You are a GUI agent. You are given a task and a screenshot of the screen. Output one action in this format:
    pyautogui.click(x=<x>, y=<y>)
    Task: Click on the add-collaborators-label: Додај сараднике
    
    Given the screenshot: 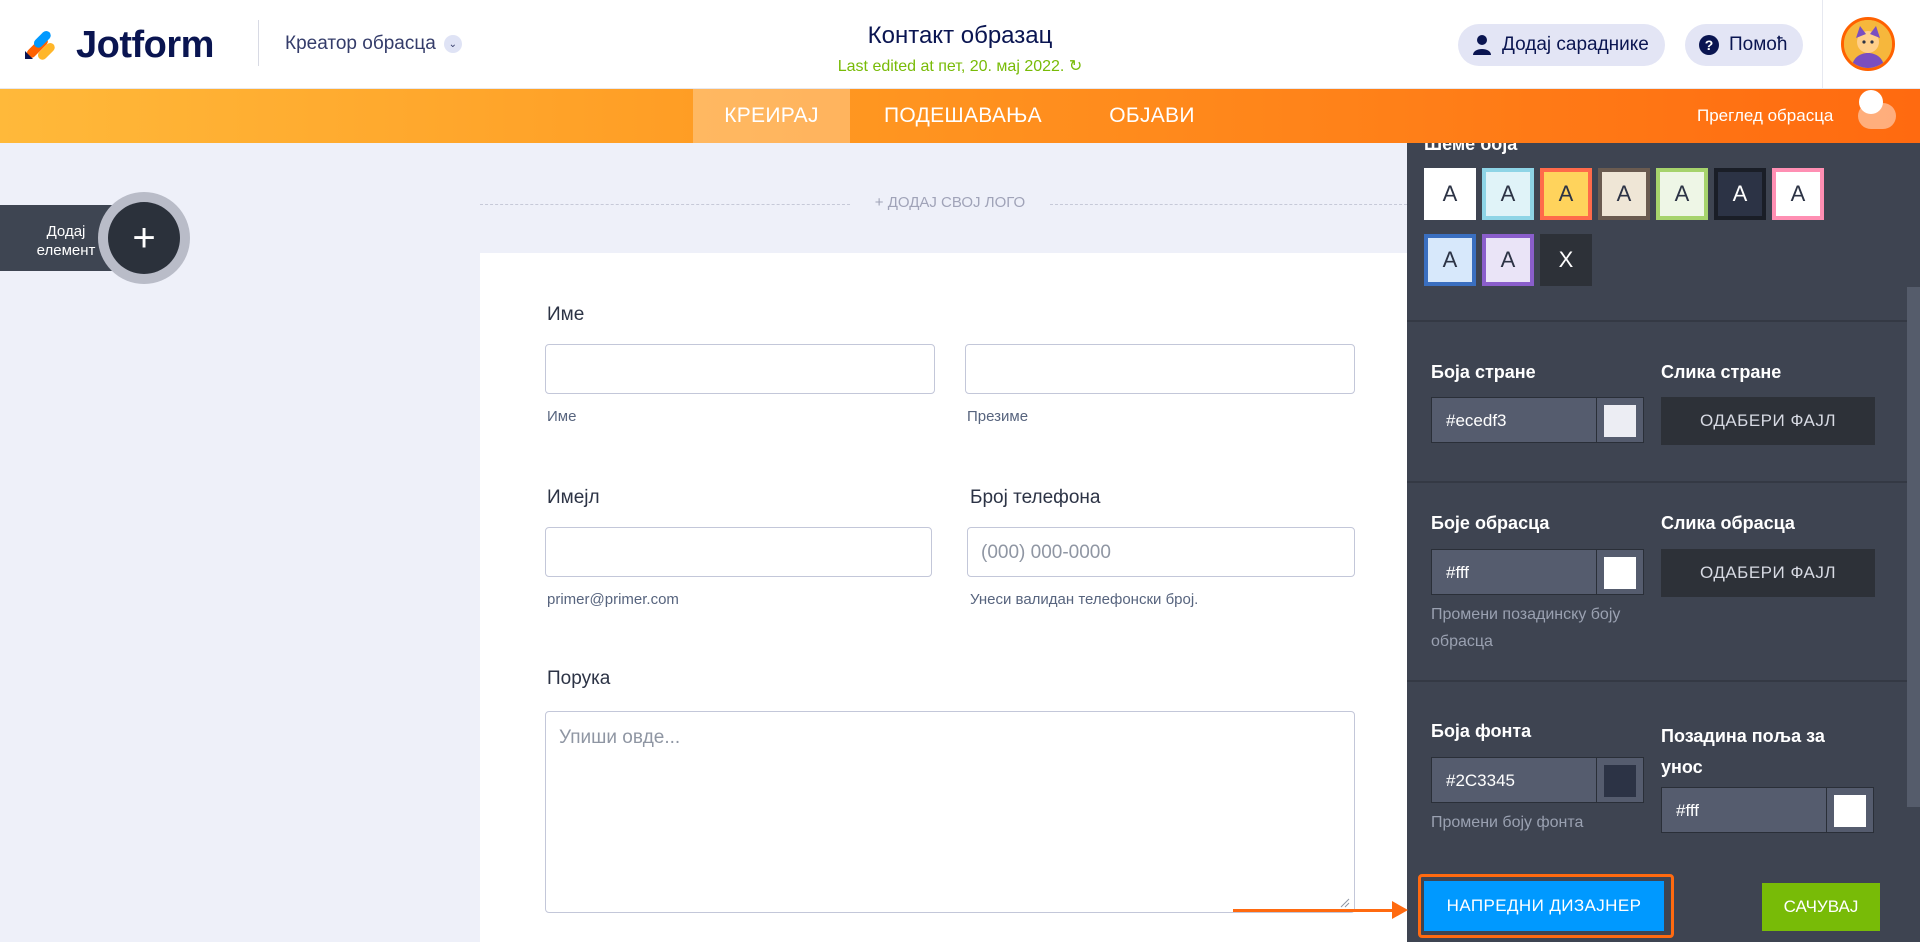 What is the action you would take?
    pyautogui.click(x=1575, y=44)
    